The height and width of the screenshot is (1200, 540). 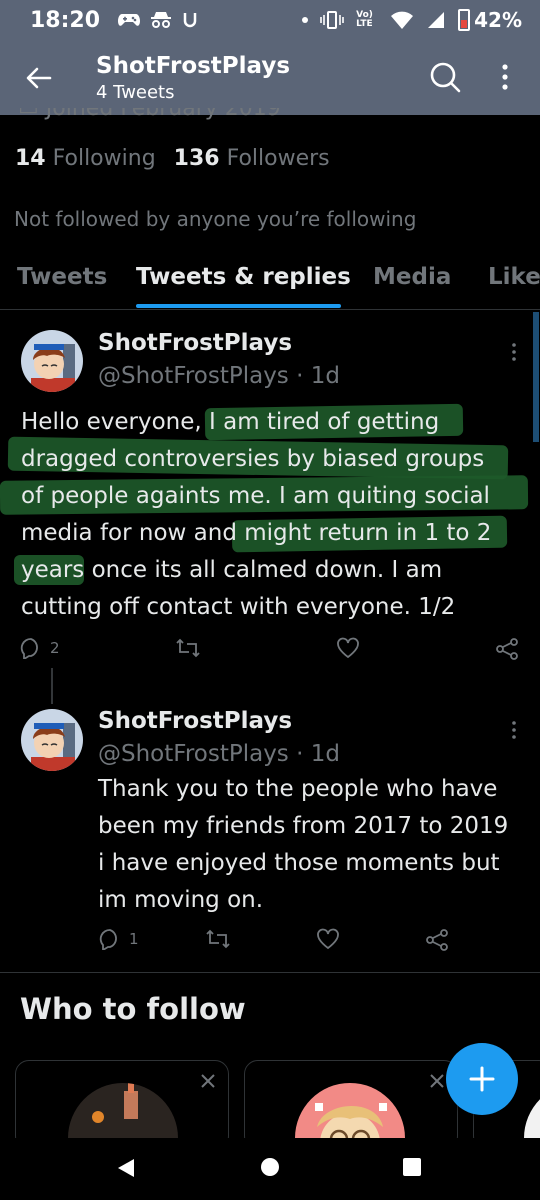 I want to click on status-time: 18:20, so click(x=65, y=20).